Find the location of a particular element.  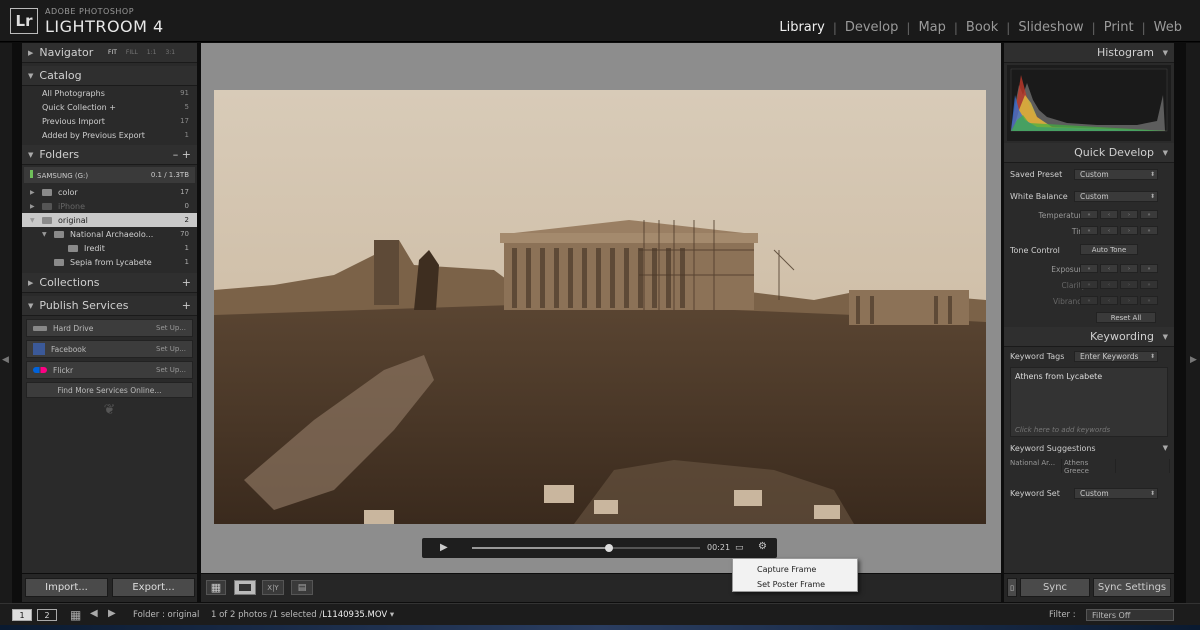

primary-display-button: 1 is located at coordinates (22, 615).